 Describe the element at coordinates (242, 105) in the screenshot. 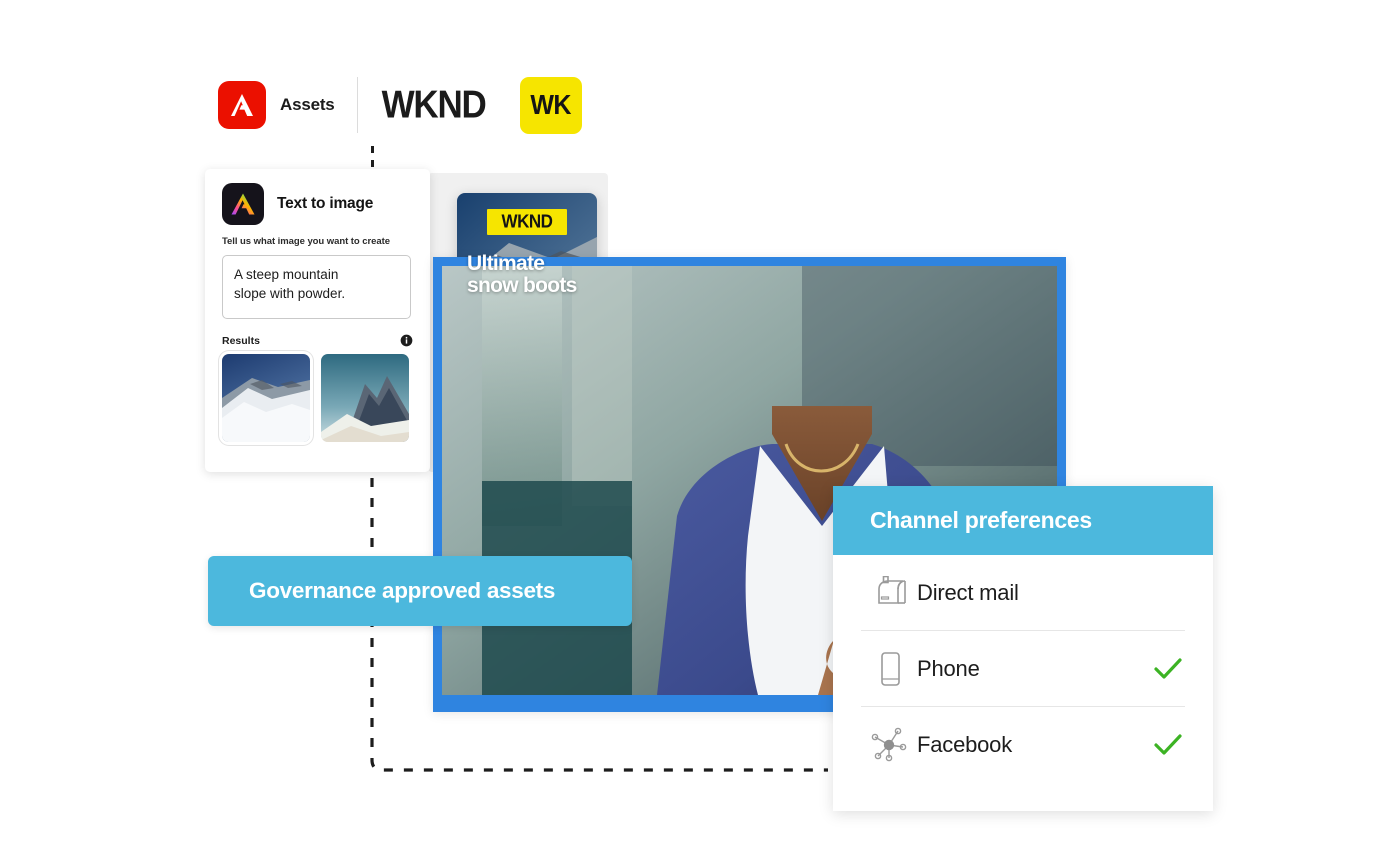

I see `adobe-assets-icon` at that location.